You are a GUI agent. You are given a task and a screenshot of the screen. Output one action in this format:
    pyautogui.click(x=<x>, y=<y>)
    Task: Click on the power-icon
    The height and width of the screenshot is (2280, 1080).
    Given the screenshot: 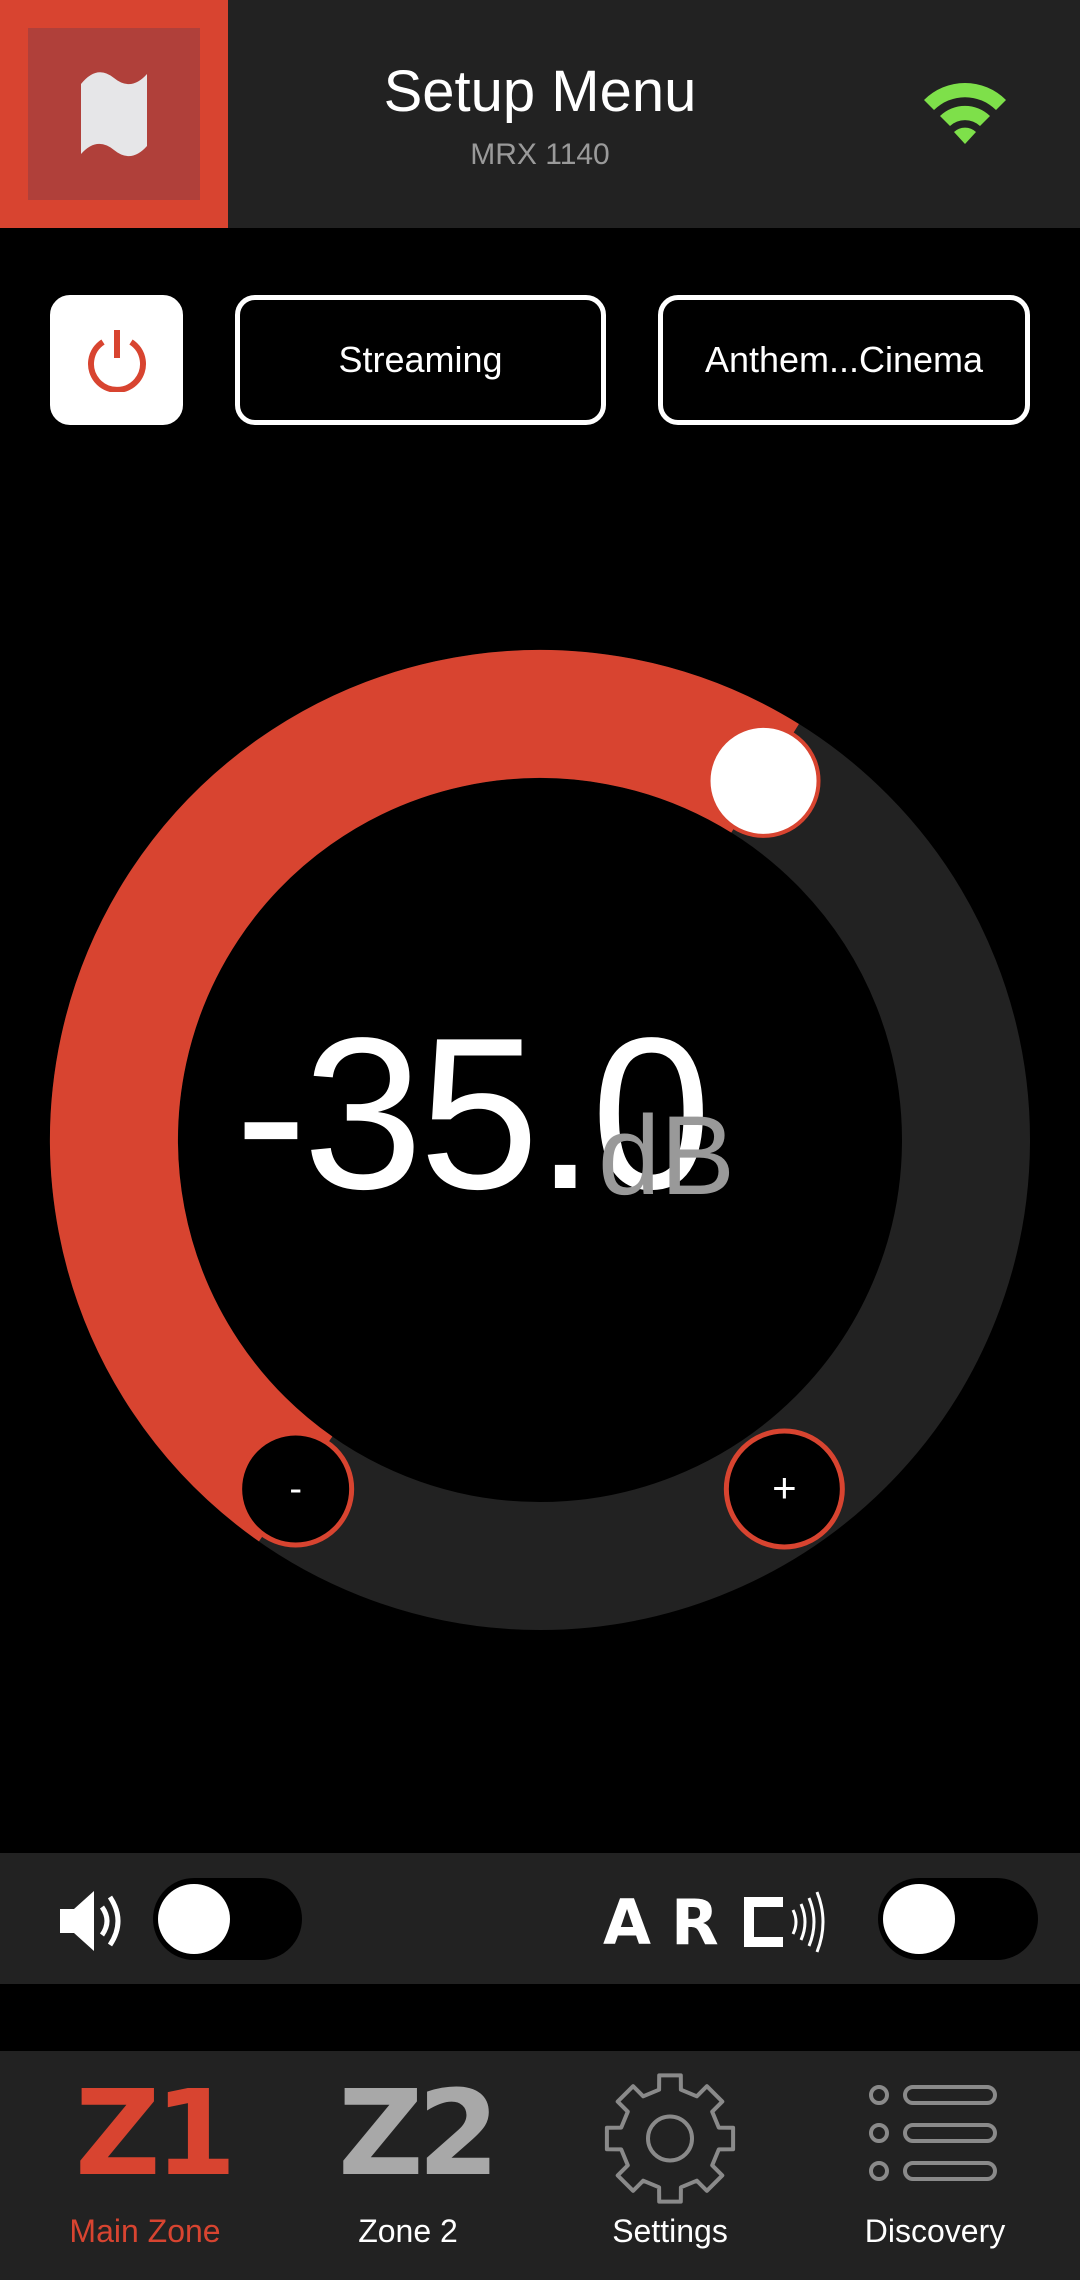 What is the action you would take?
    pyautogui.click(x=116, y=361)
    